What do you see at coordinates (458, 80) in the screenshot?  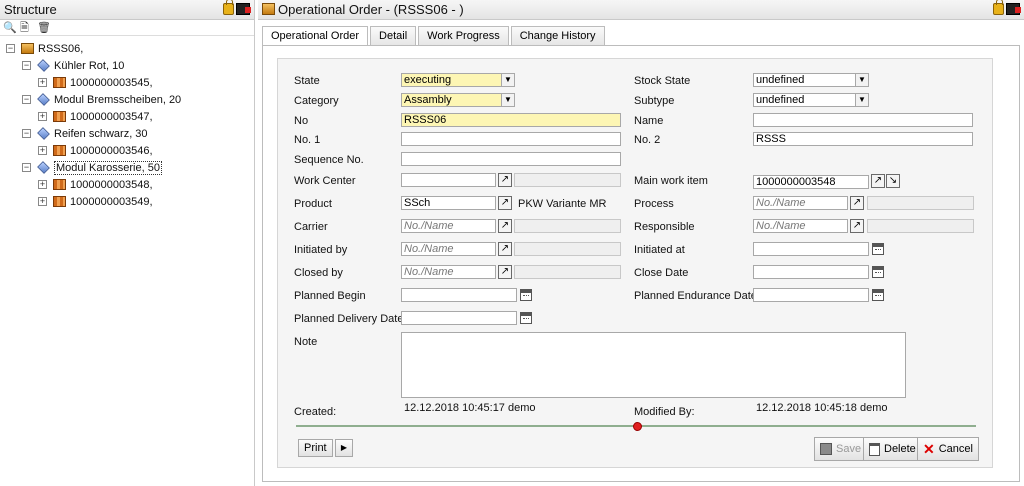 I see `state-select: executing ▼` at bounding box center [458, 80].